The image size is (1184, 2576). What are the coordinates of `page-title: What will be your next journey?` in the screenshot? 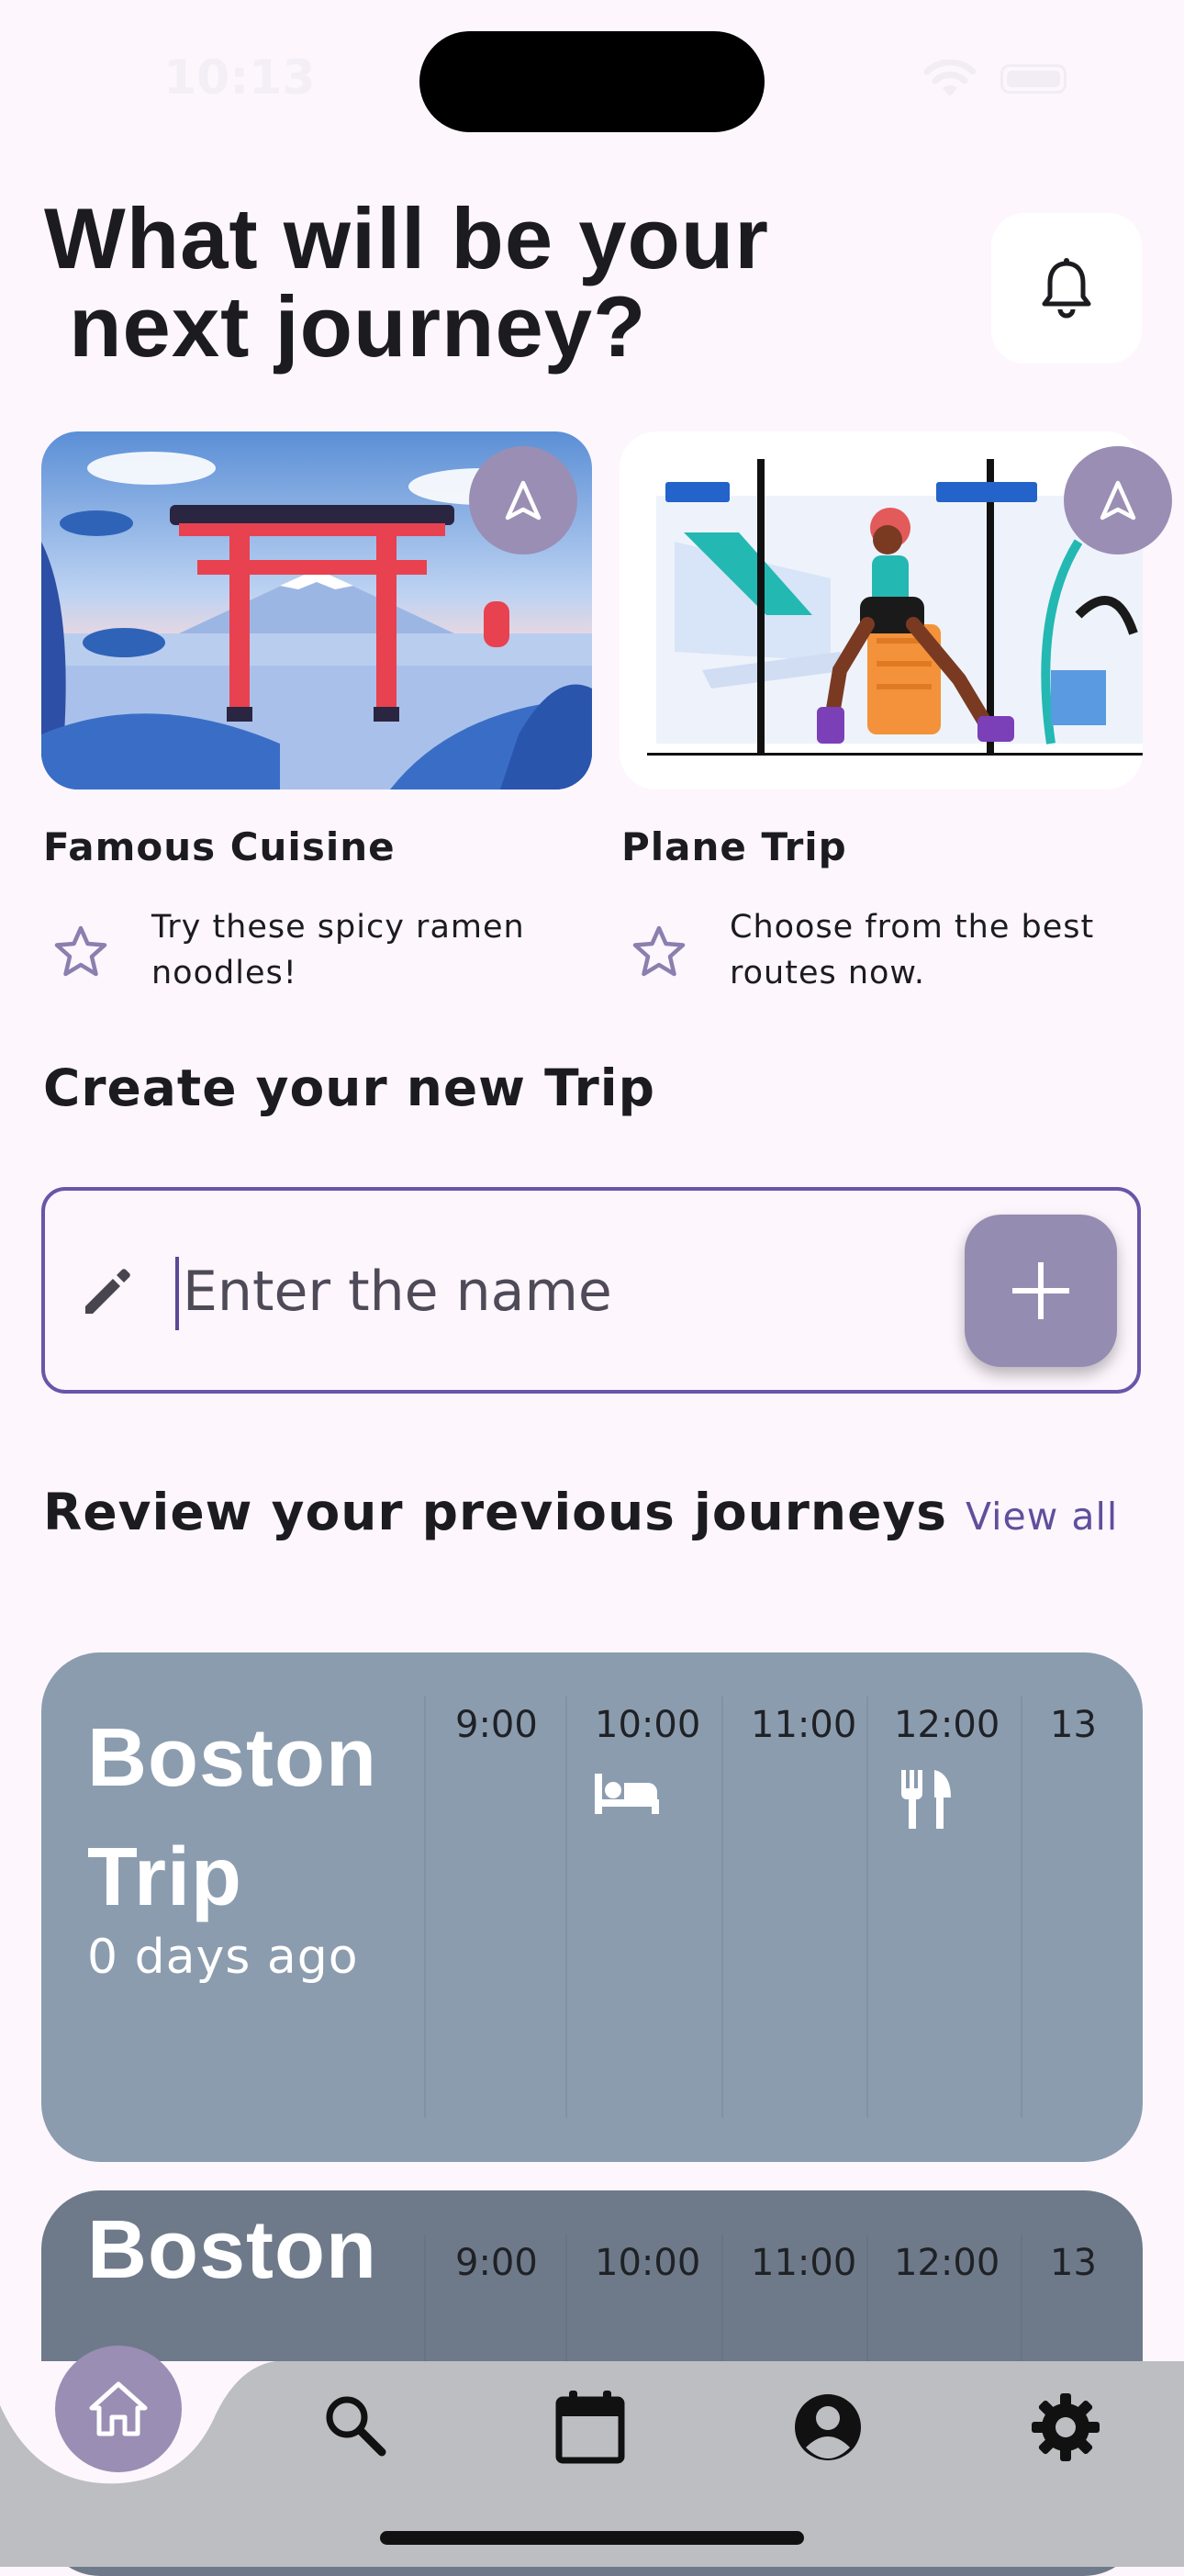 It's located at (406, 282).